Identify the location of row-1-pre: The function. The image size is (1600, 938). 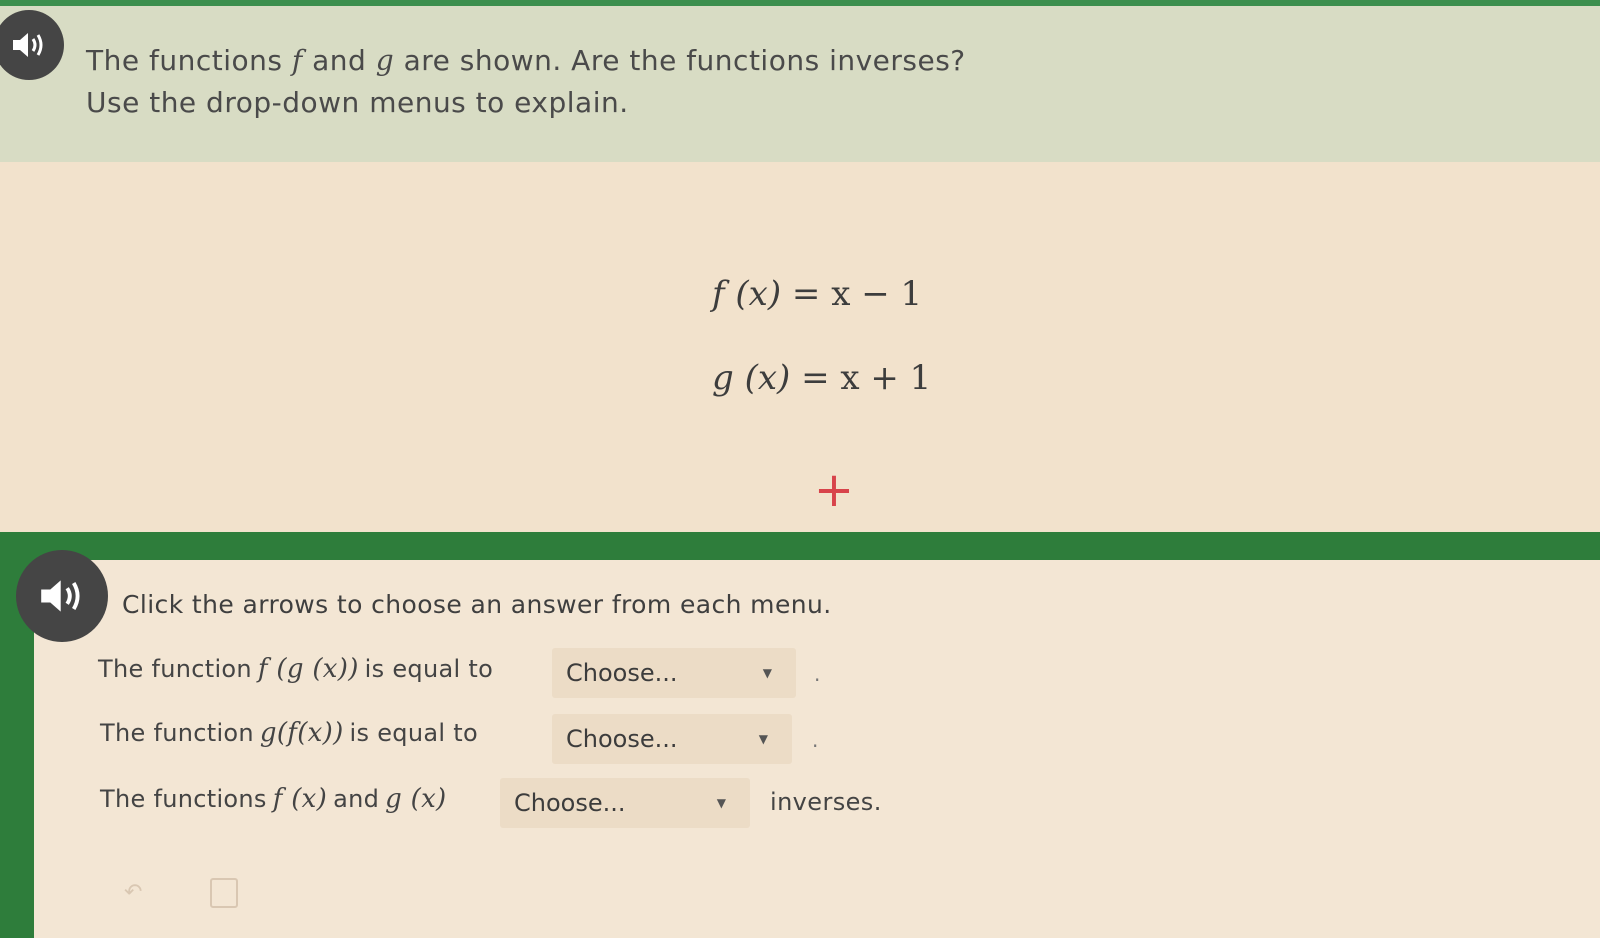
(175, 669).